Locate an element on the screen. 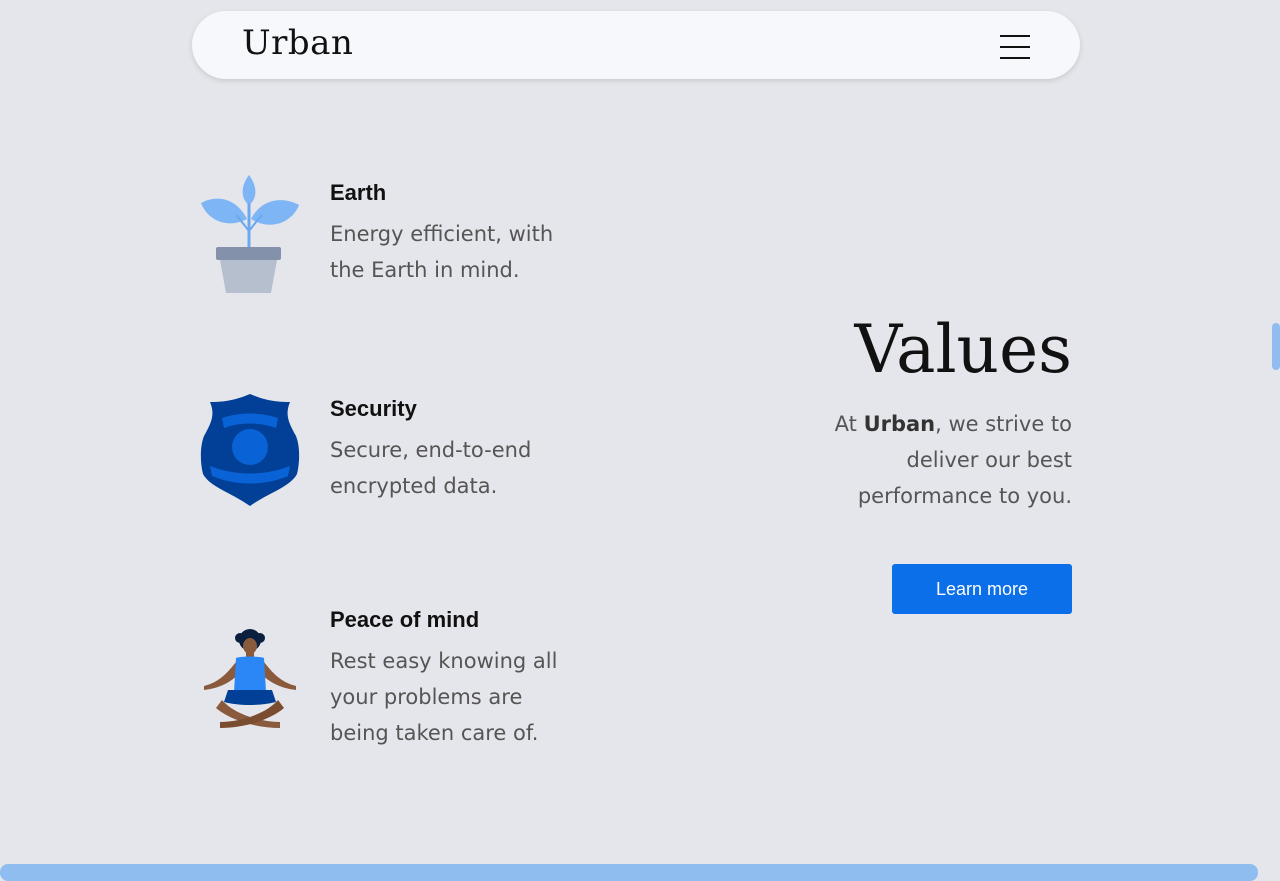  feature-description-line: Energy efficient, with is located at coordinates (442, 234).